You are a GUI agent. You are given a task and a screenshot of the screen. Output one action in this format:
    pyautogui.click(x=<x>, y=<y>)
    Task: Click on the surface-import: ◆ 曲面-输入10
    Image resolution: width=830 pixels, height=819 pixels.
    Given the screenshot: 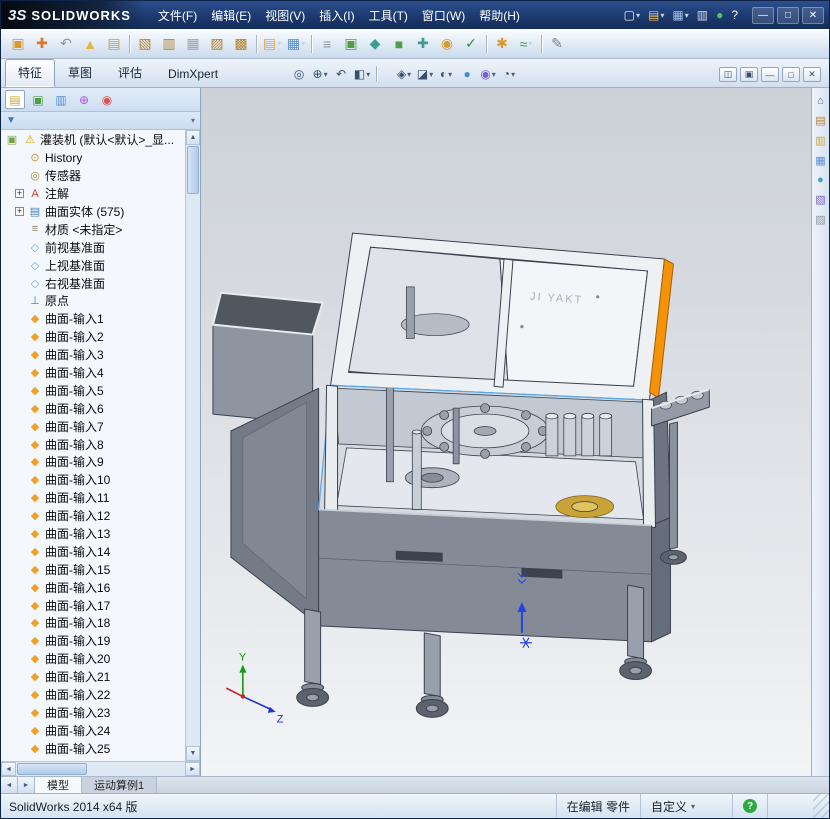 What is the action you would take?
    pyautogui.click(x=93, y=480)
    